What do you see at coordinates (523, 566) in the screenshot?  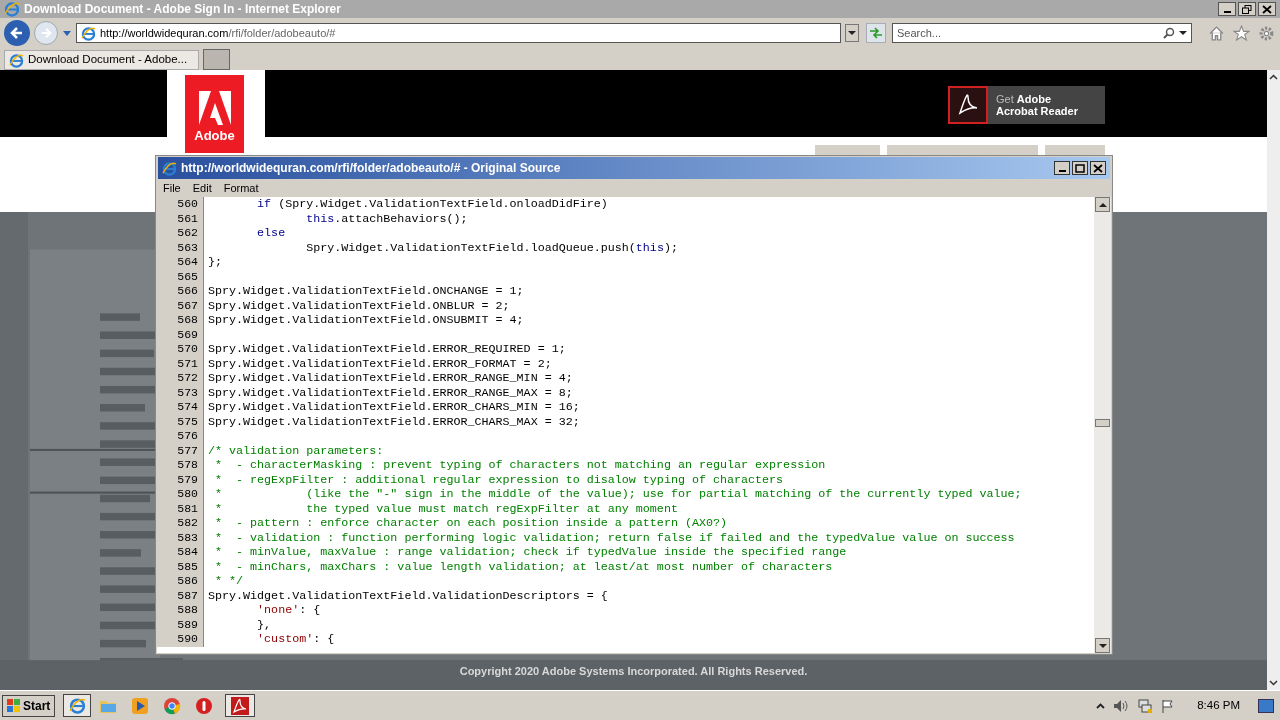 I see `code-line: * - minChars, maxChars : value length validation; at least/at most number of characters` at bounding box center [523, 566].